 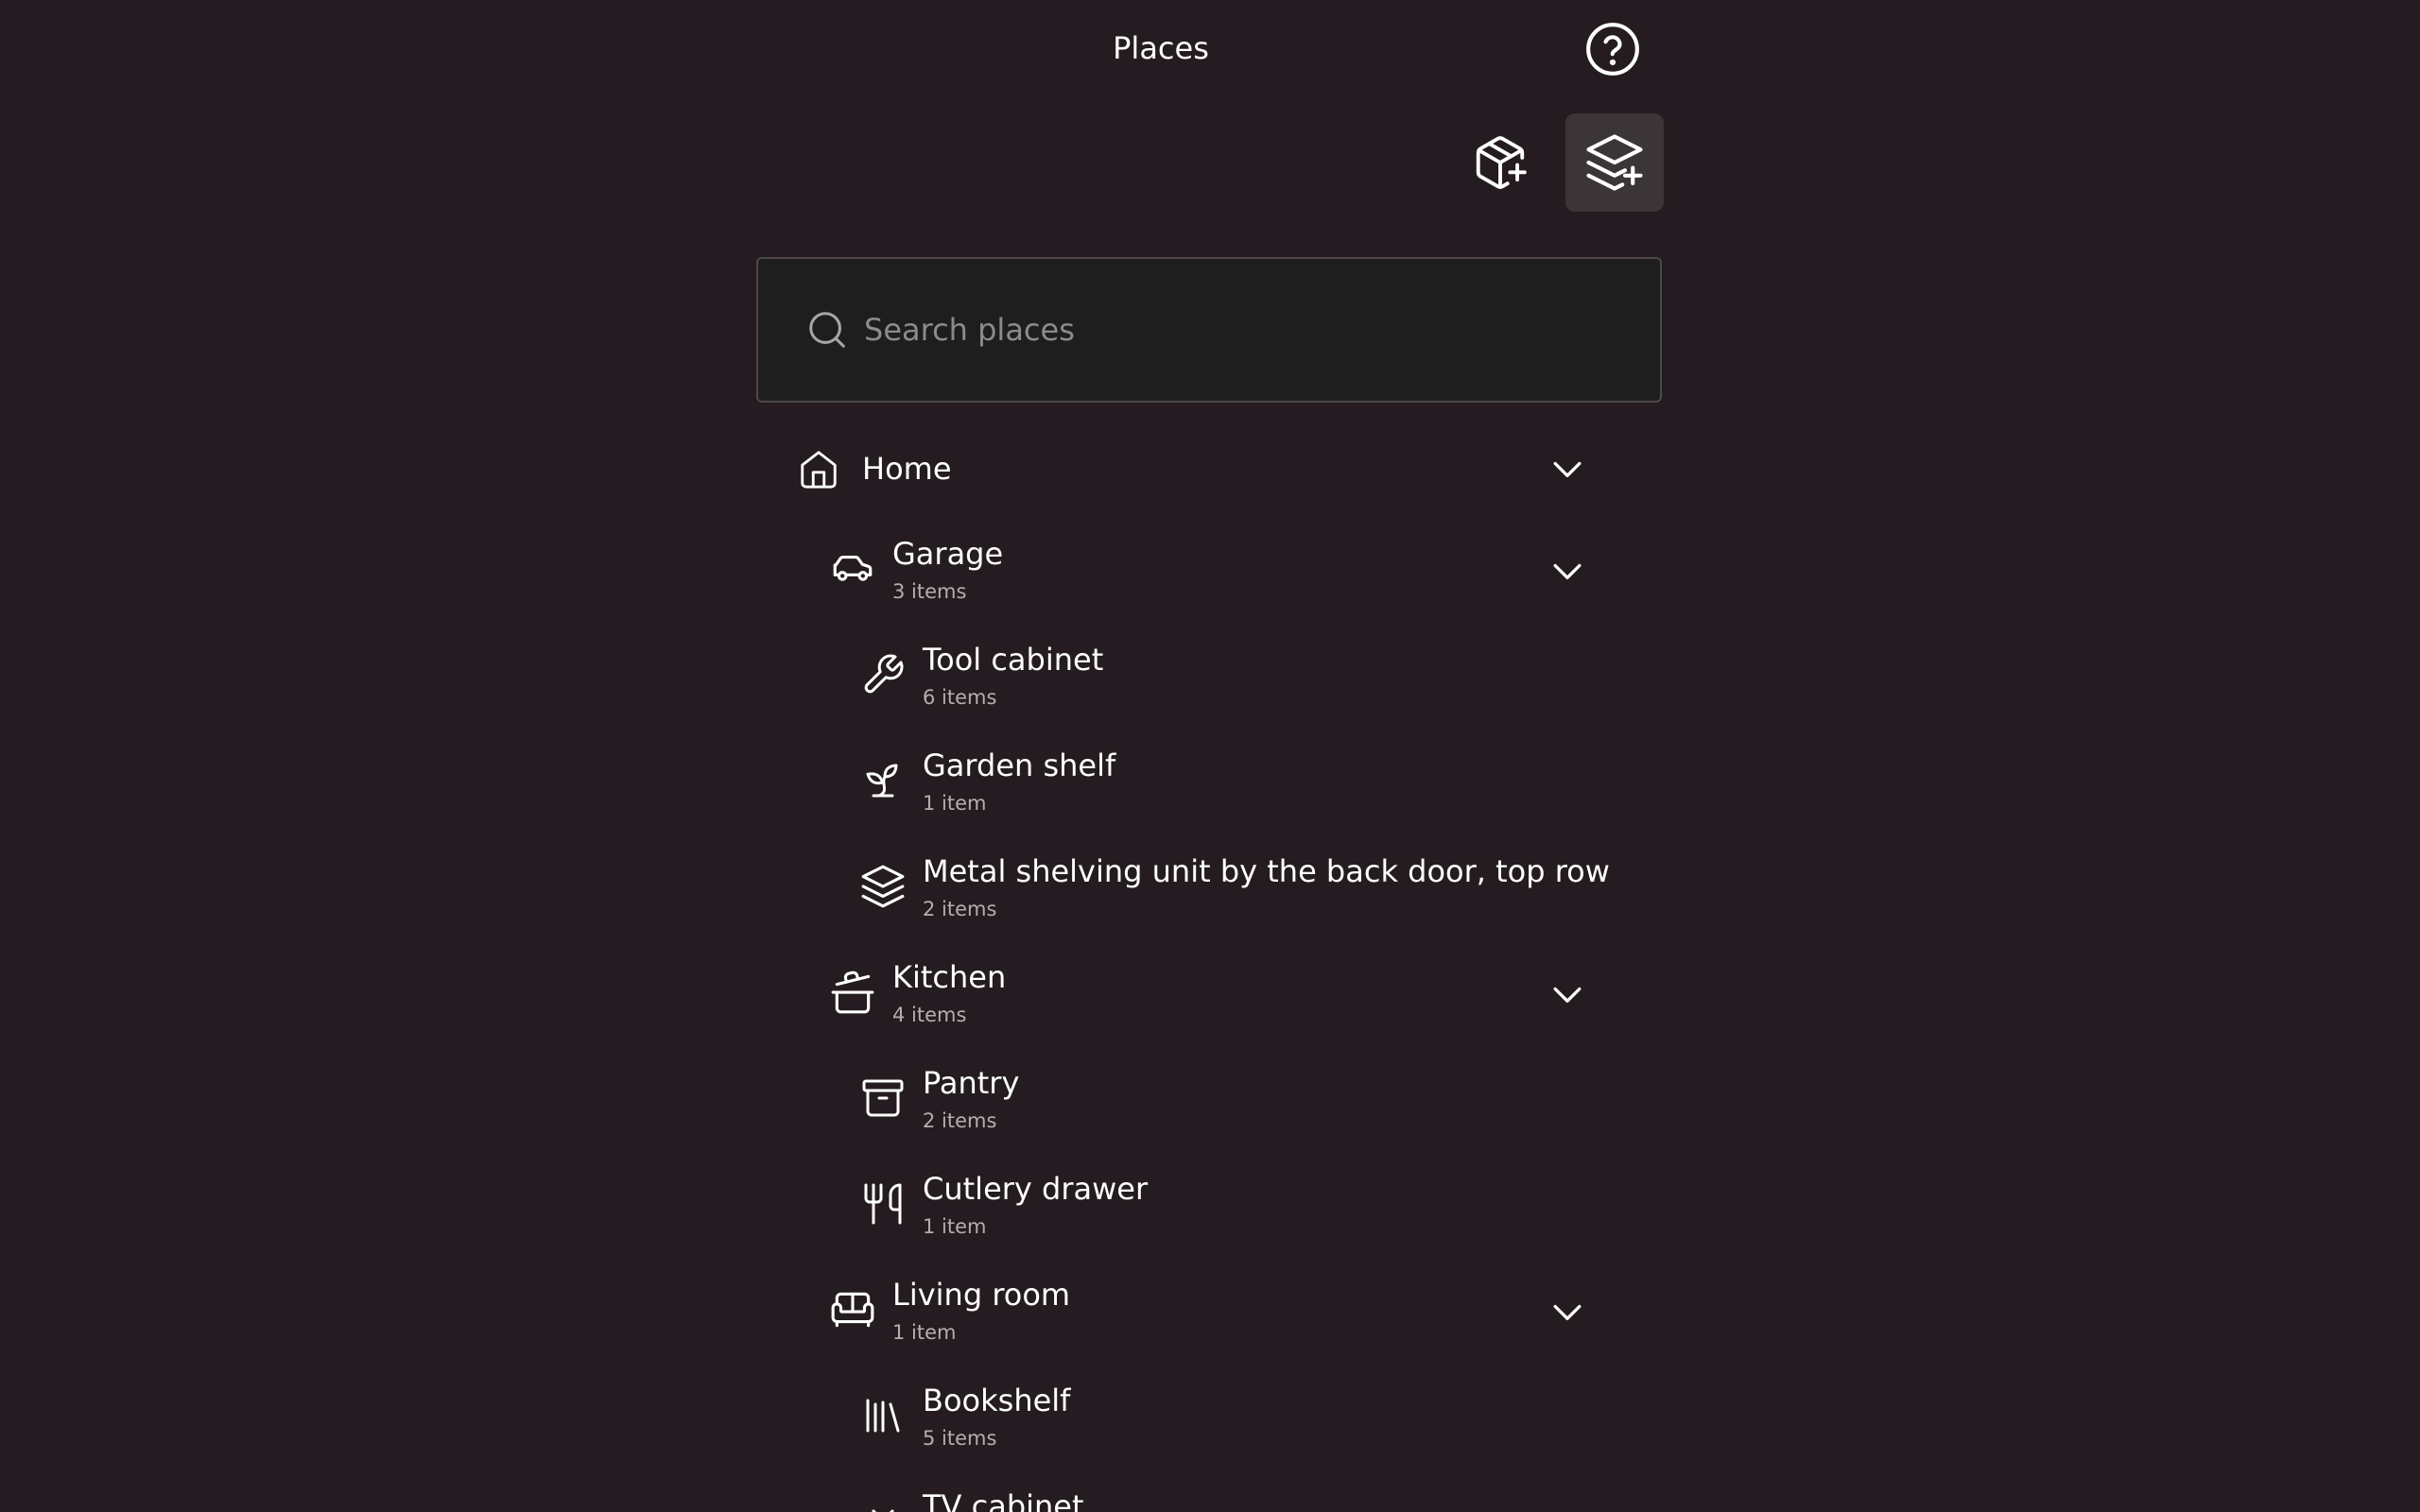 What do you see at coordinates (883, 1415) in the screenshot?
I see `library-icon` at bounding box center [883, 1415].